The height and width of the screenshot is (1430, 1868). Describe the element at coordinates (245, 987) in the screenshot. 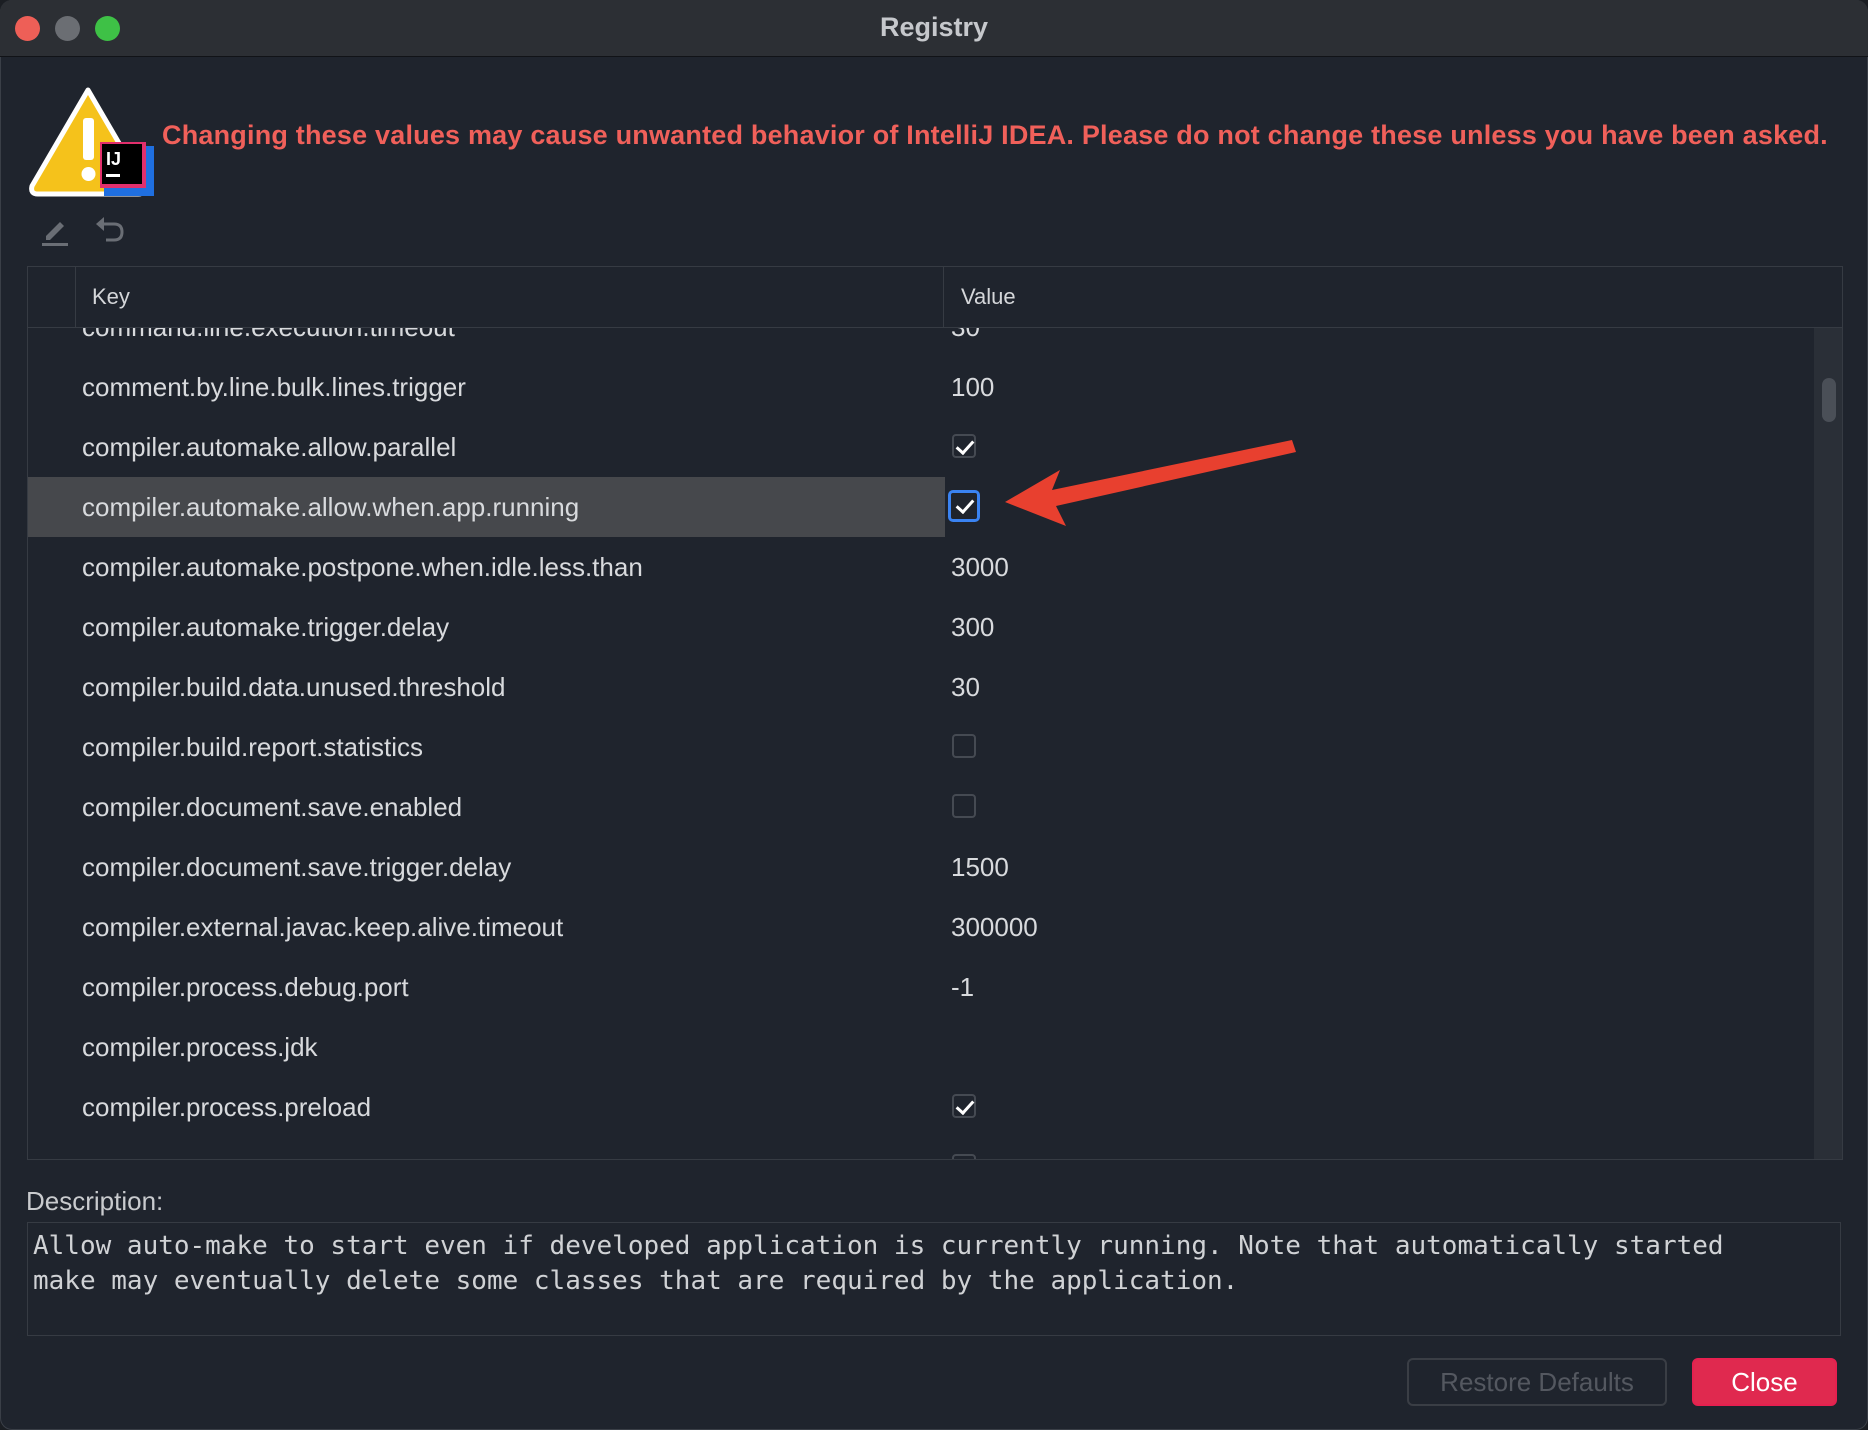

I see `registry-key: compiler.process.debug.port` at that location.